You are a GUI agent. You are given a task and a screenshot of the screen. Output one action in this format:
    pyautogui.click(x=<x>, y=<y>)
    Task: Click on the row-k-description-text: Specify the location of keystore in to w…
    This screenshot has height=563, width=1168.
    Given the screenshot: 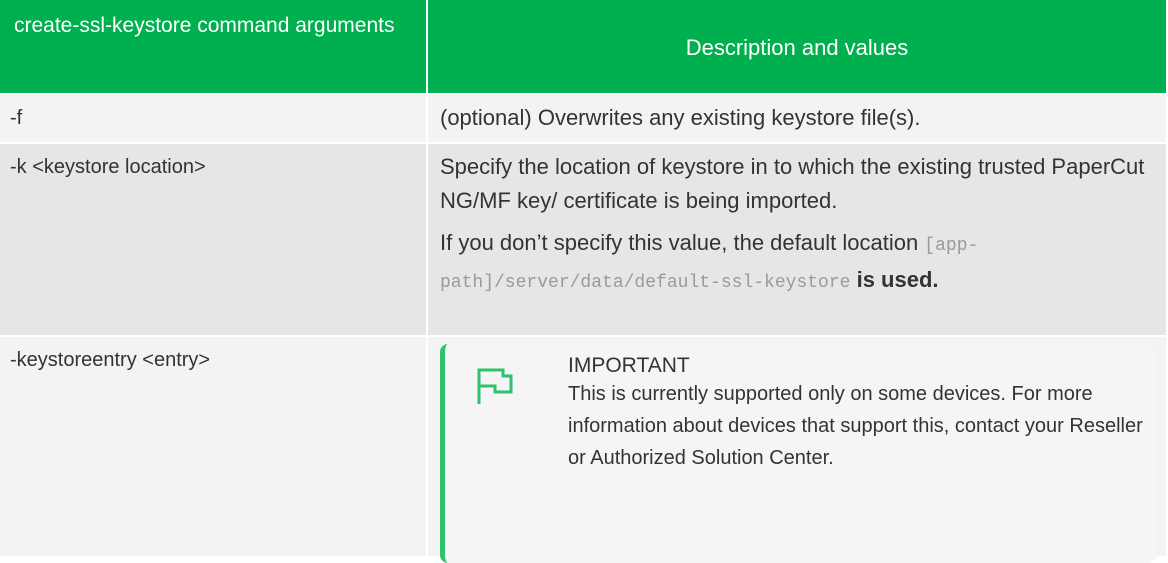 What is the action you would take?
    pyautogui.click(x=792, y=183)
    